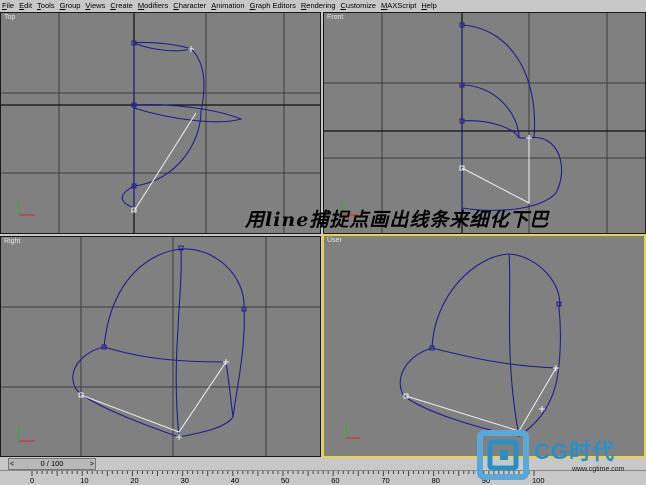 This screenshot has width=646, height=485. What do you see at coordinates (25, 5) in the screenshot?
I see `menu-edit: Edit` at bounding box center [25, 5].